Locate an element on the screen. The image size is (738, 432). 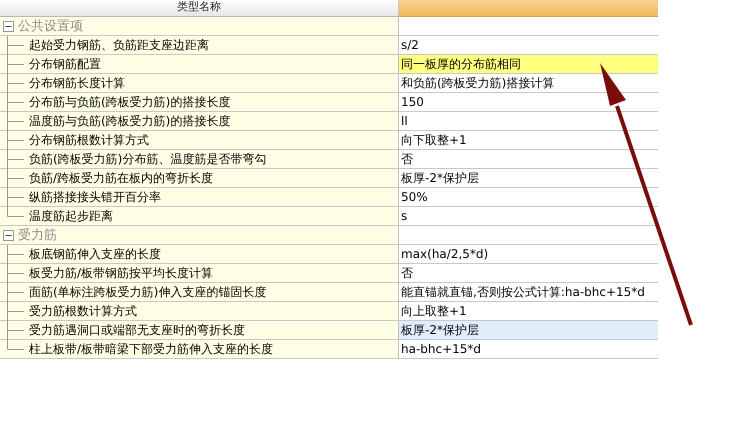
property-name: 纵筋搭接接头错开百分率 is located at coordinates (95, 197).